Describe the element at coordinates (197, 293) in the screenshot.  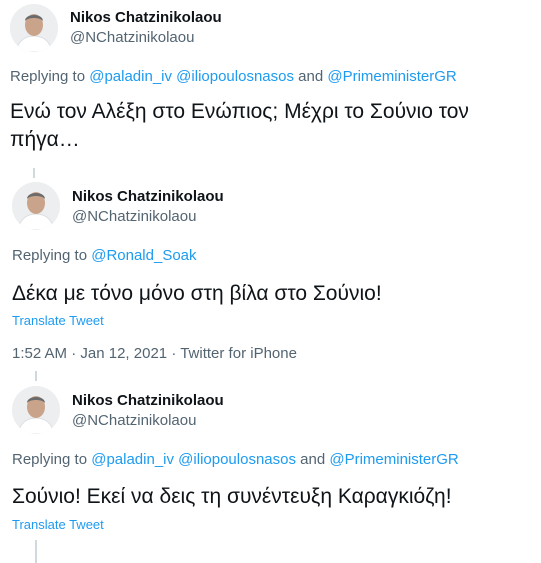
I see `tweet-text: Δέκα με τόνο μόνο στη βίλα στο Σούνιο!` at that location.